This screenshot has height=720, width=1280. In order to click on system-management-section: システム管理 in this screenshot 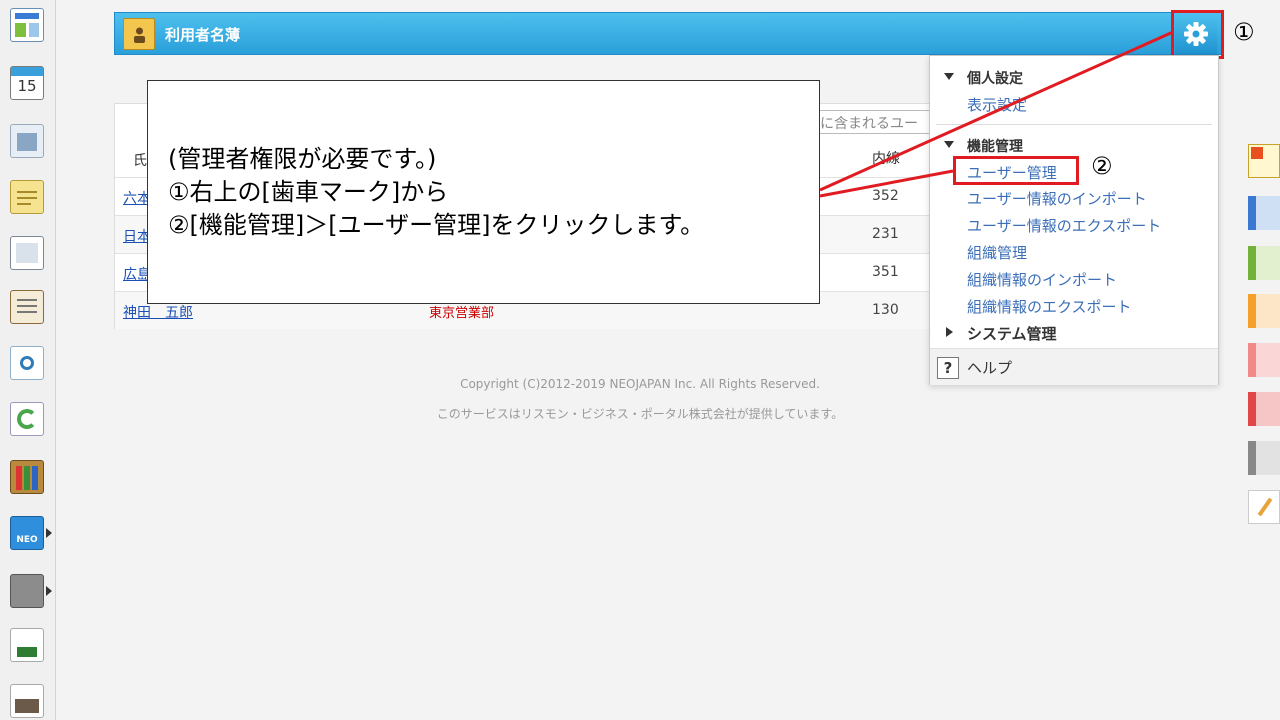, I will do `click(1012, 333)`.